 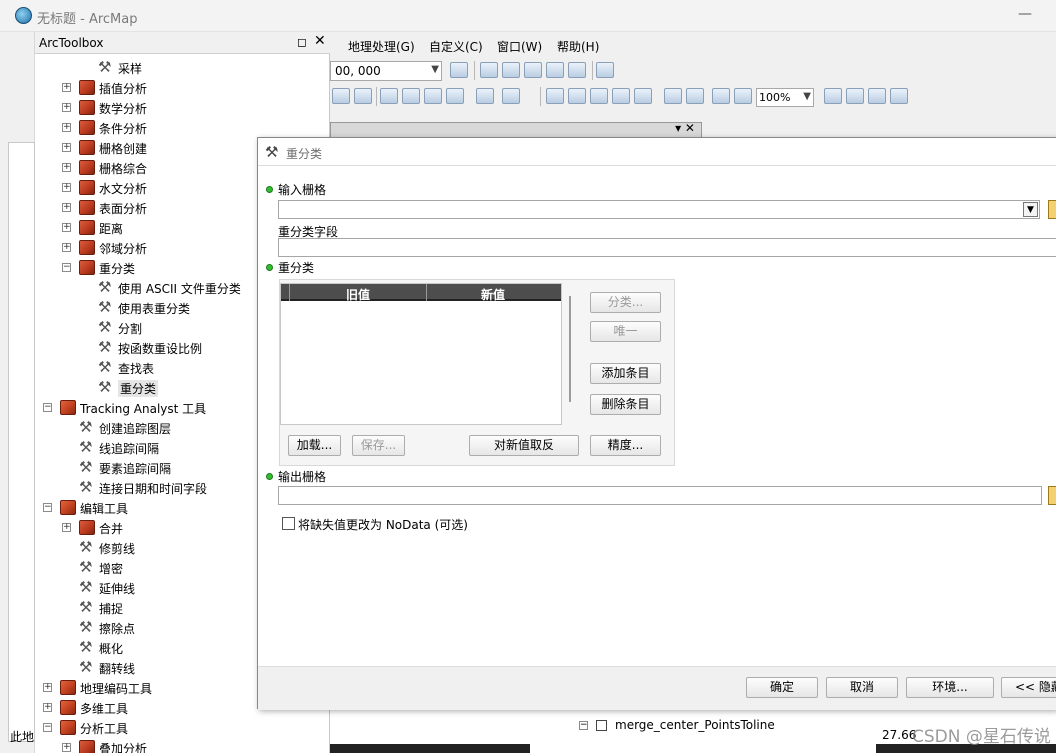 I want to click on tree-item: + 数学分析, so click(x=182, y=108).